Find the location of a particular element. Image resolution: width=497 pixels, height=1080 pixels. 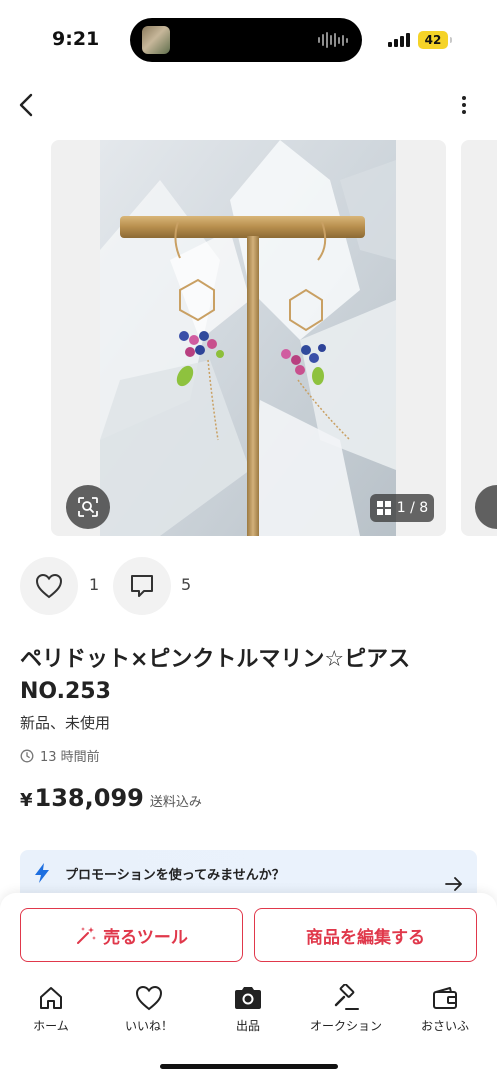

now-playing-thumbnail is located at coordinates (156, 40).